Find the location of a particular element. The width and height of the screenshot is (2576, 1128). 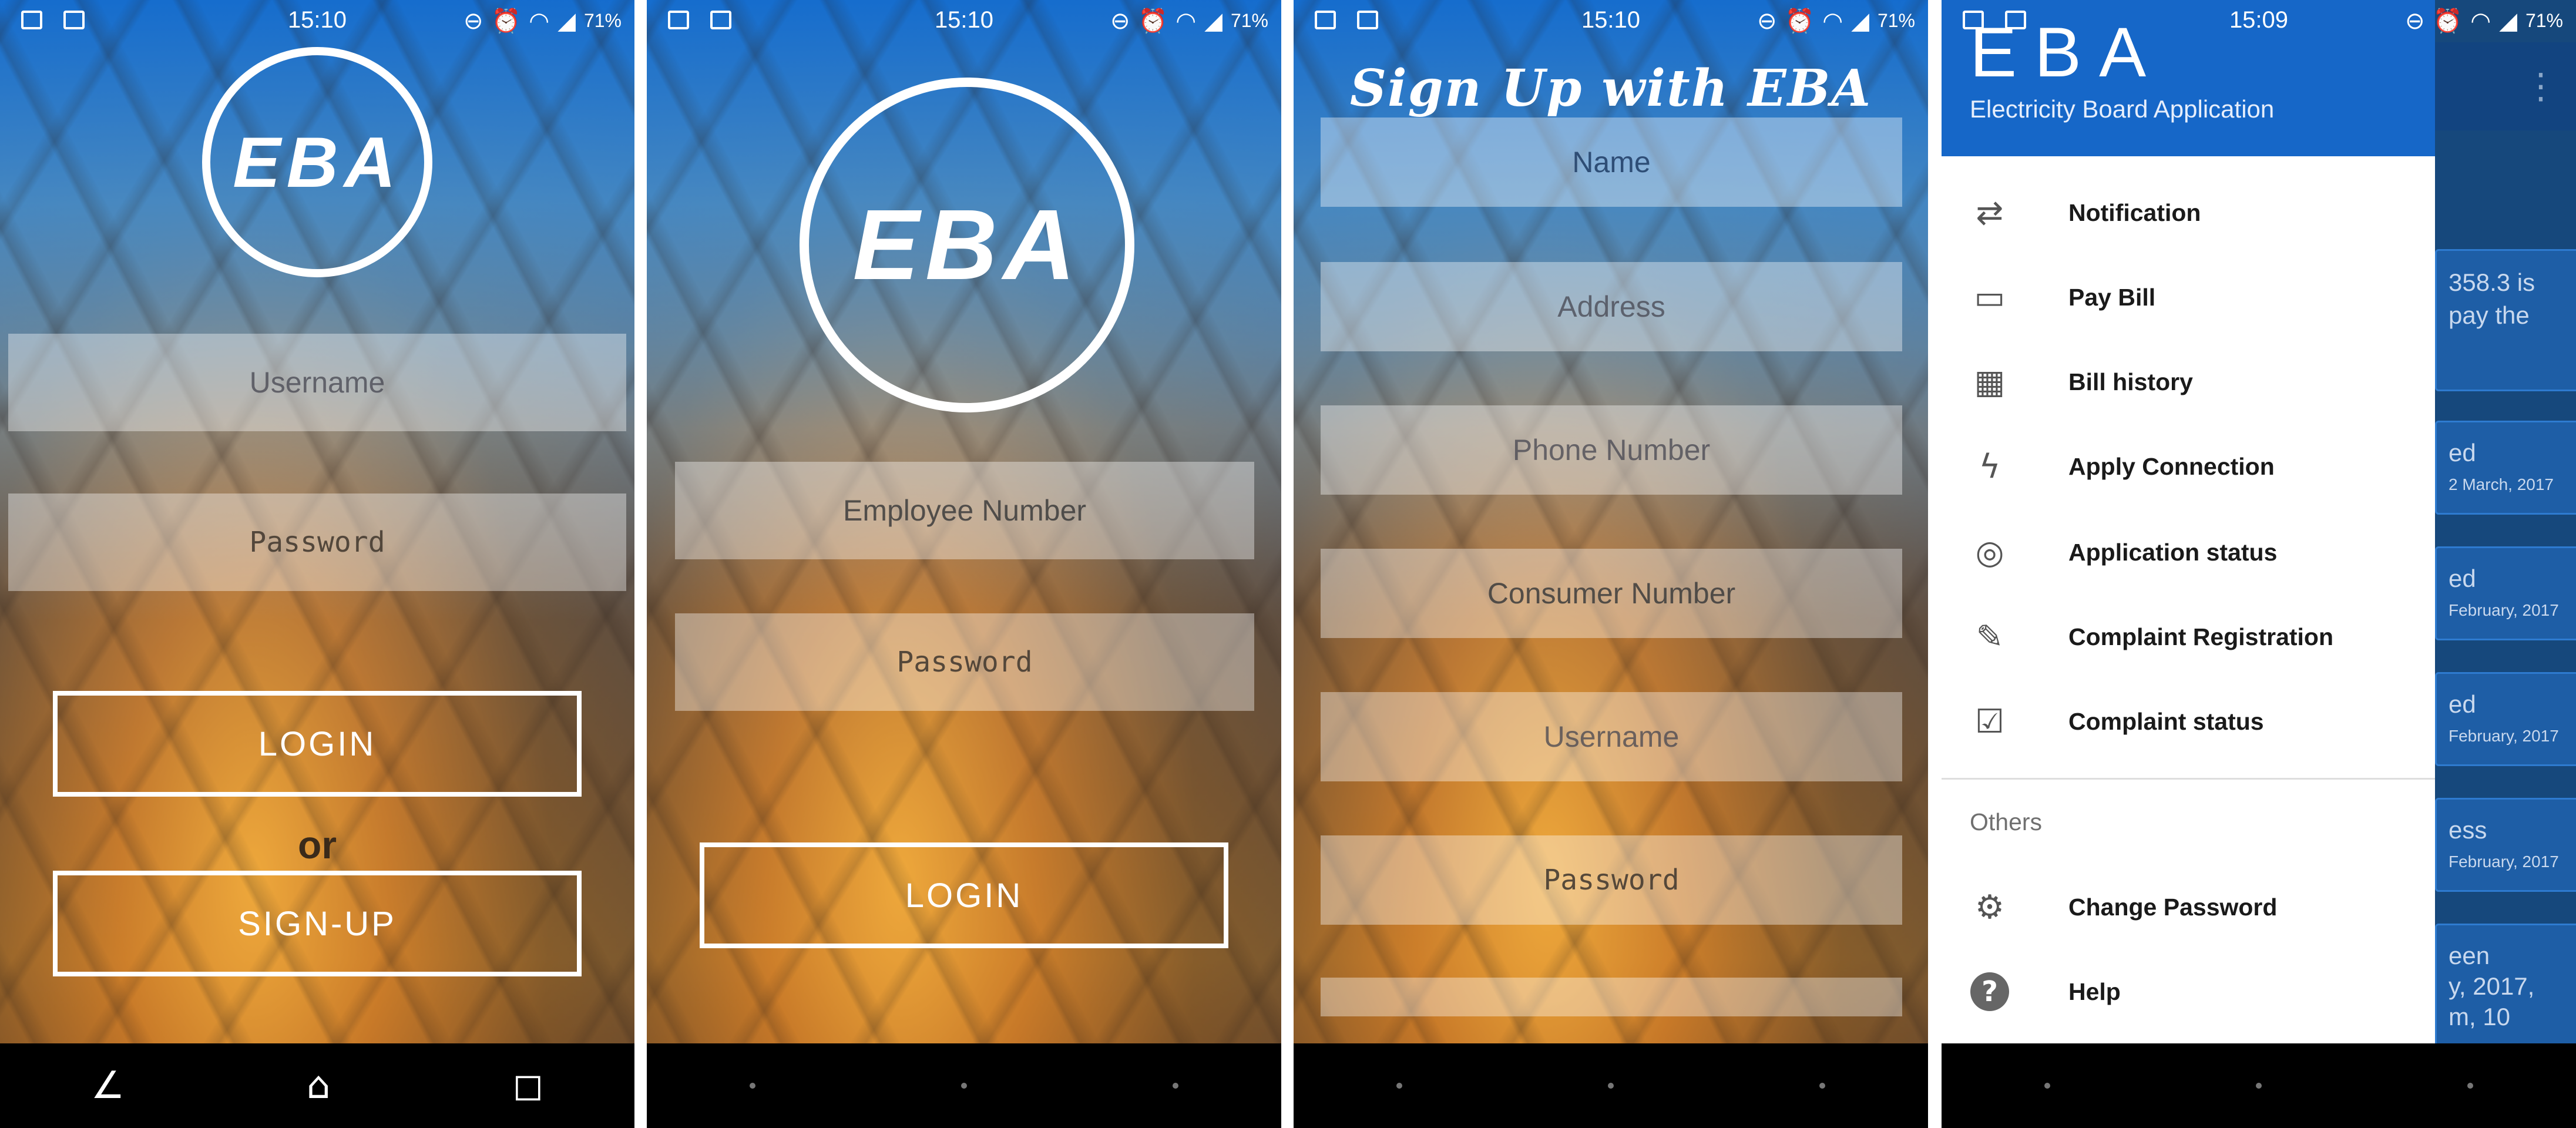

menu-item-label: Pay Bill is located at coordinates (2112, 297).